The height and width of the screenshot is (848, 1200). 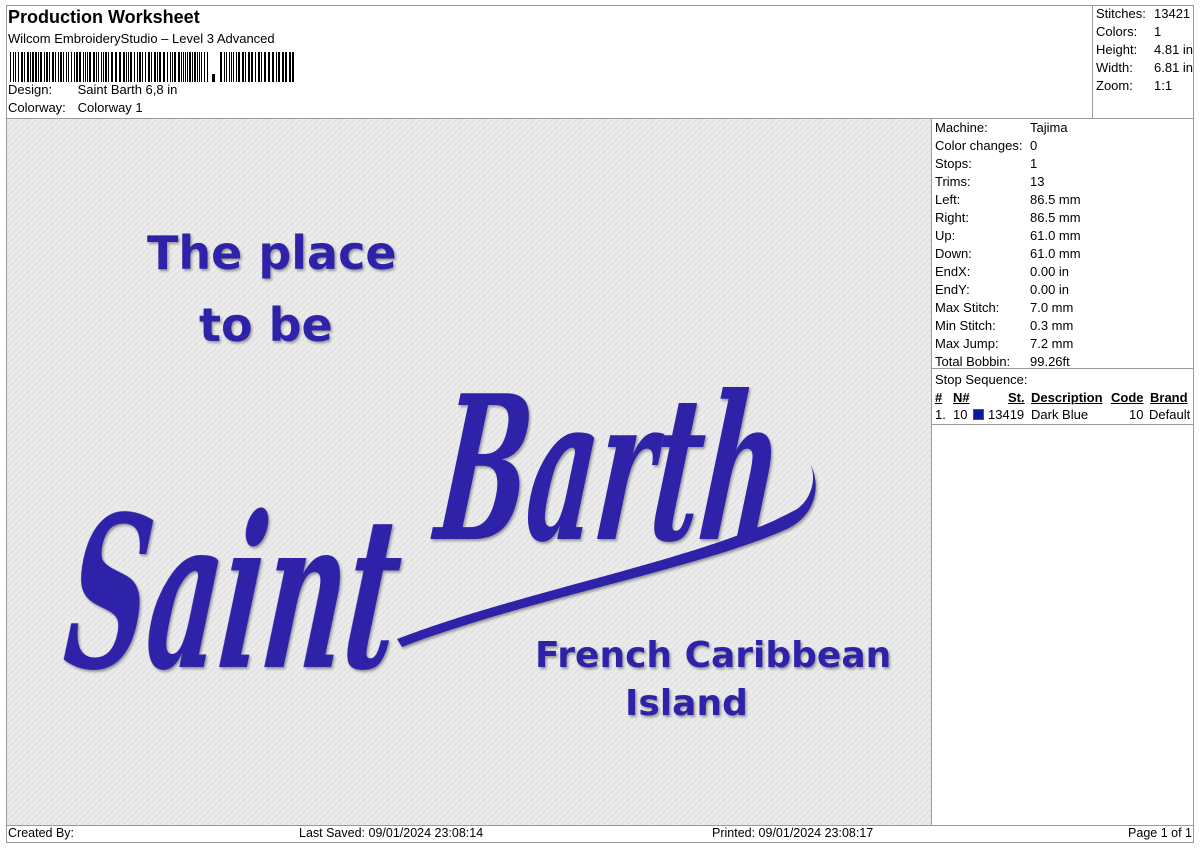 What do you see at coordinates (978, 414) in the screenshot?
I see `color-swatch` at bounding box center [978, 414].